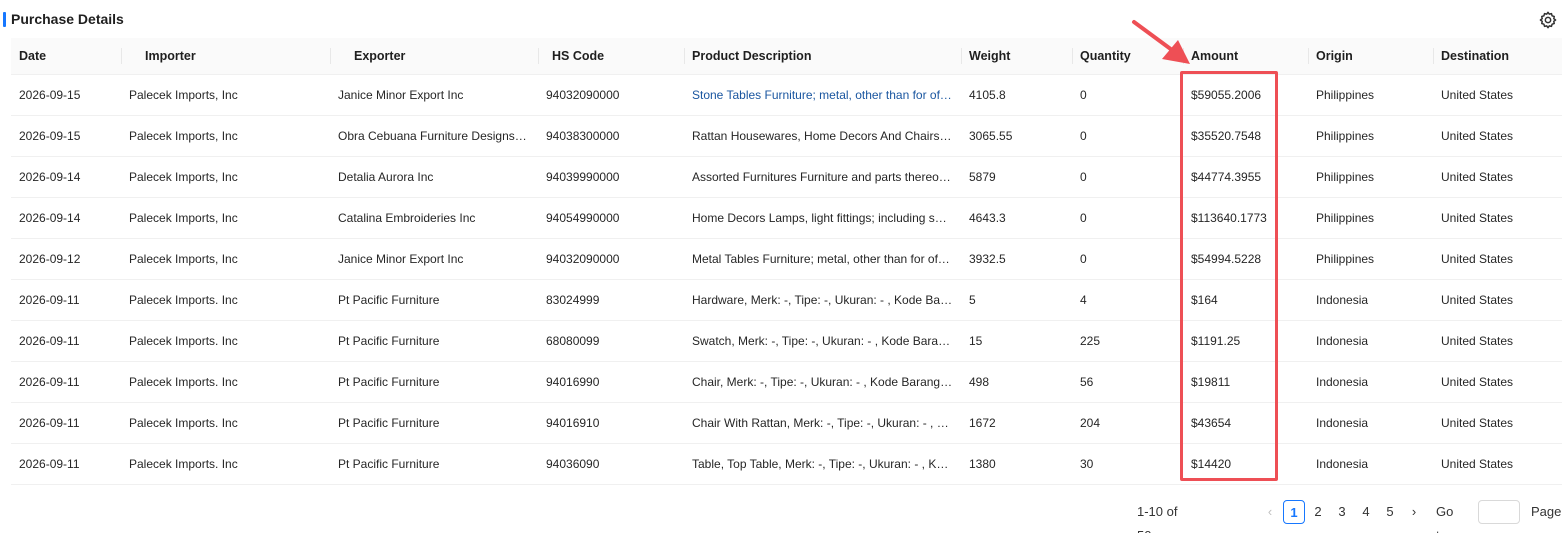  Describe the element at coordinates (822, 56) in the screenshot. I see `column-header-product-description: Product Description` at that location.